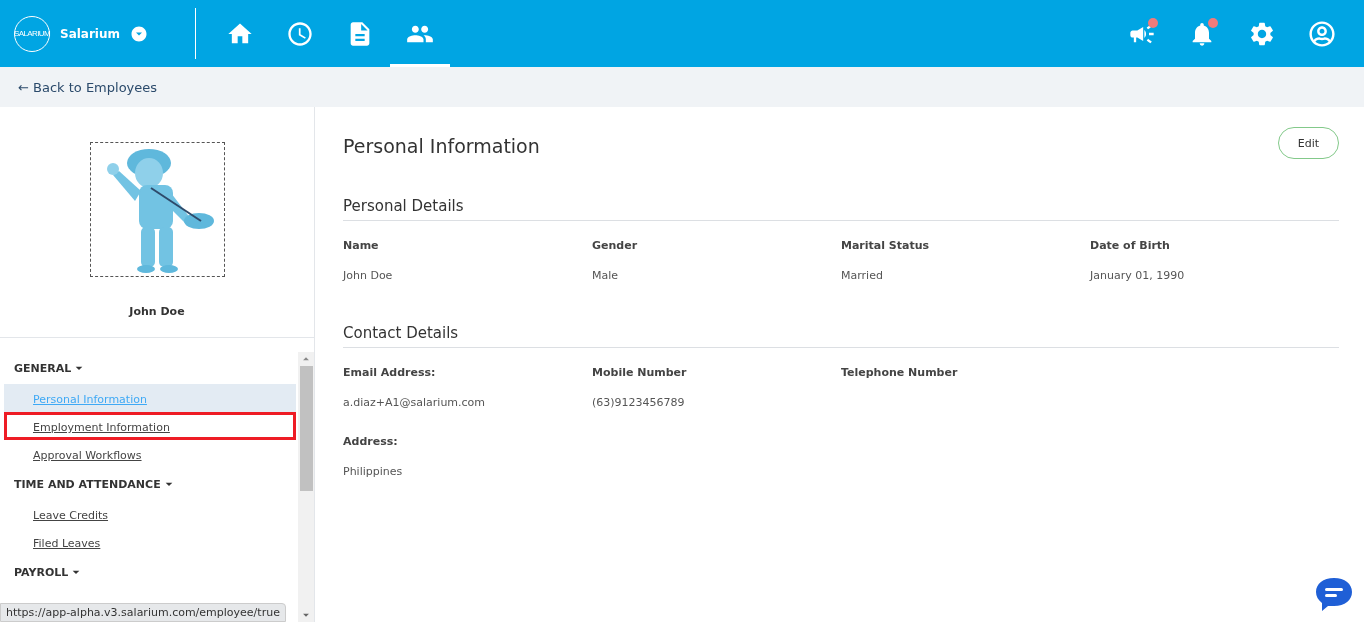 This screenshot has width=1364, height=622. What do you see at coordinates (373, 471) in the screenshot?
I see `field-value: Philippines` at bounding box center [373, 471].